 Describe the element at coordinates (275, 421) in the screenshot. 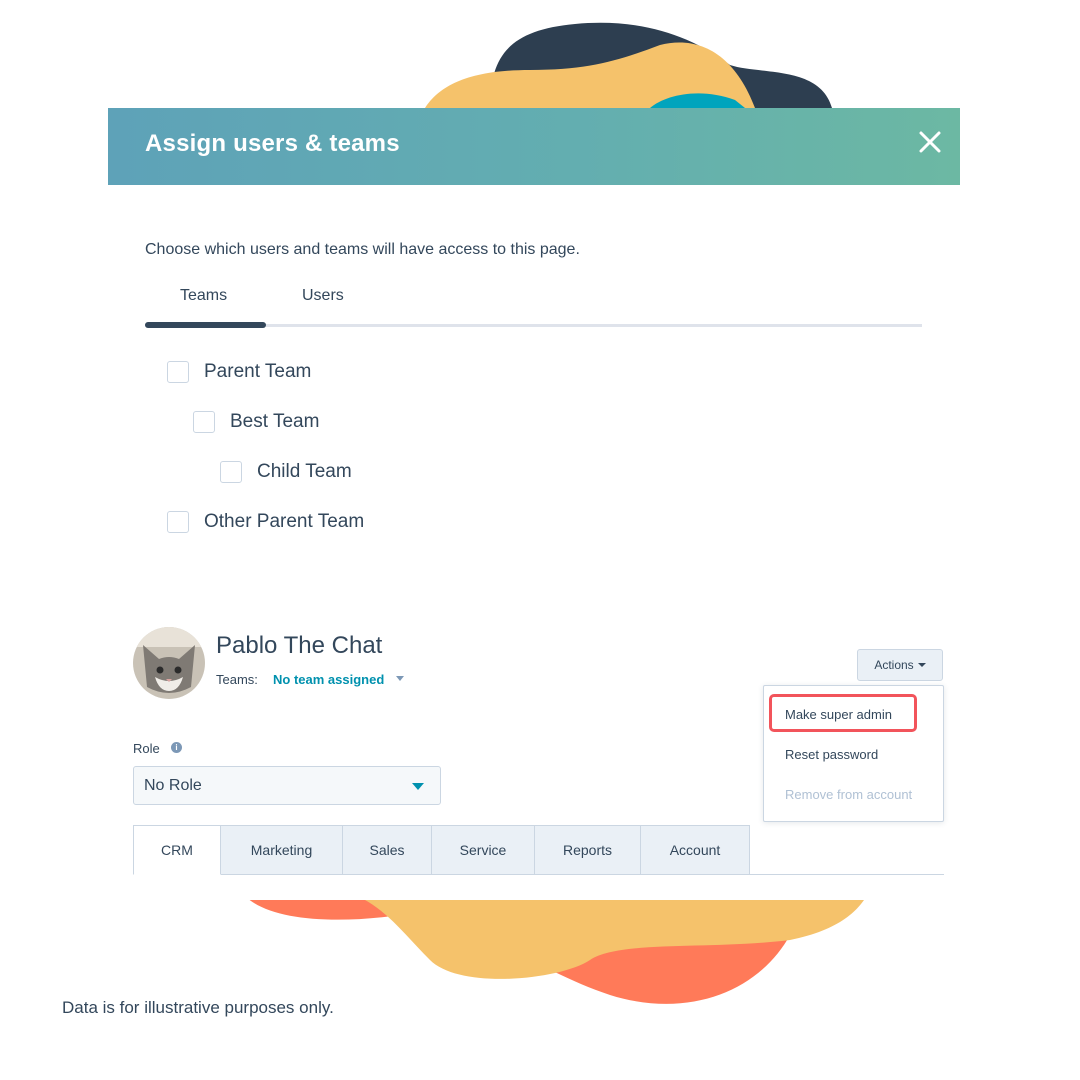

I see `team-label: Best Team` at that location.